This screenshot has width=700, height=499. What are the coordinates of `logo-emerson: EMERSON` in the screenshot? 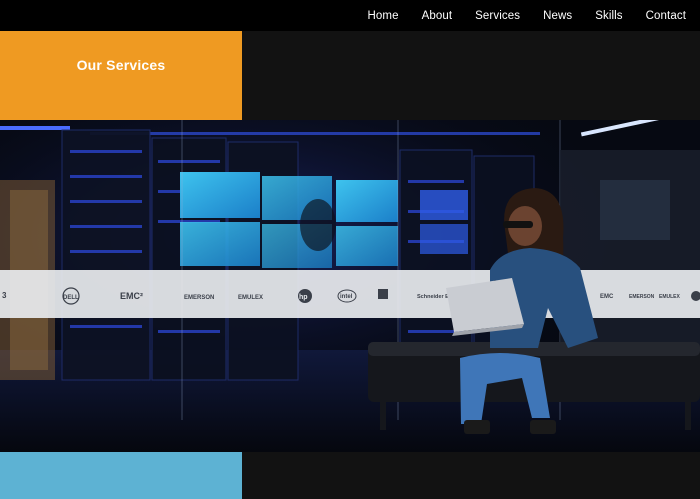 It's located at (199, 298).